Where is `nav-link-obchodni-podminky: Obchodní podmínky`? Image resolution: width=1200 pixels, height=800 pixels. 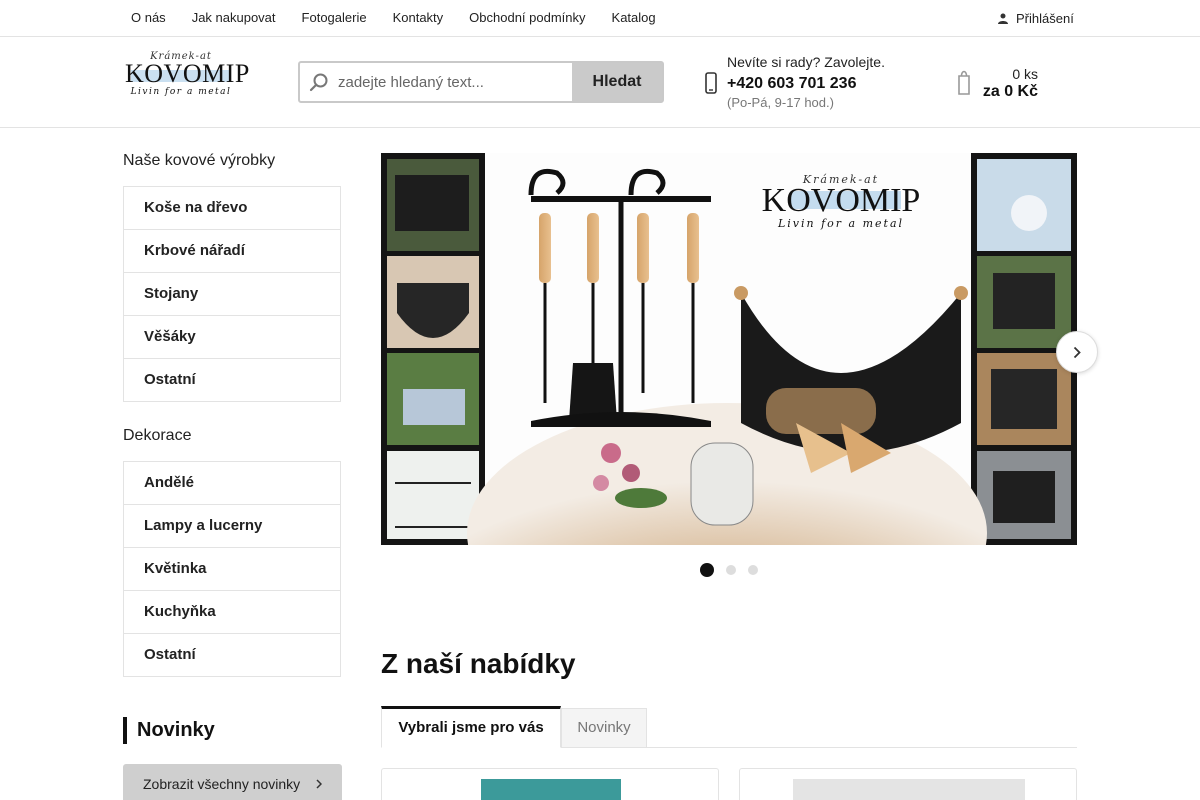 nav-link-obchodni-podminky: Obchodní podmínky is located at coordinates (527, 18).